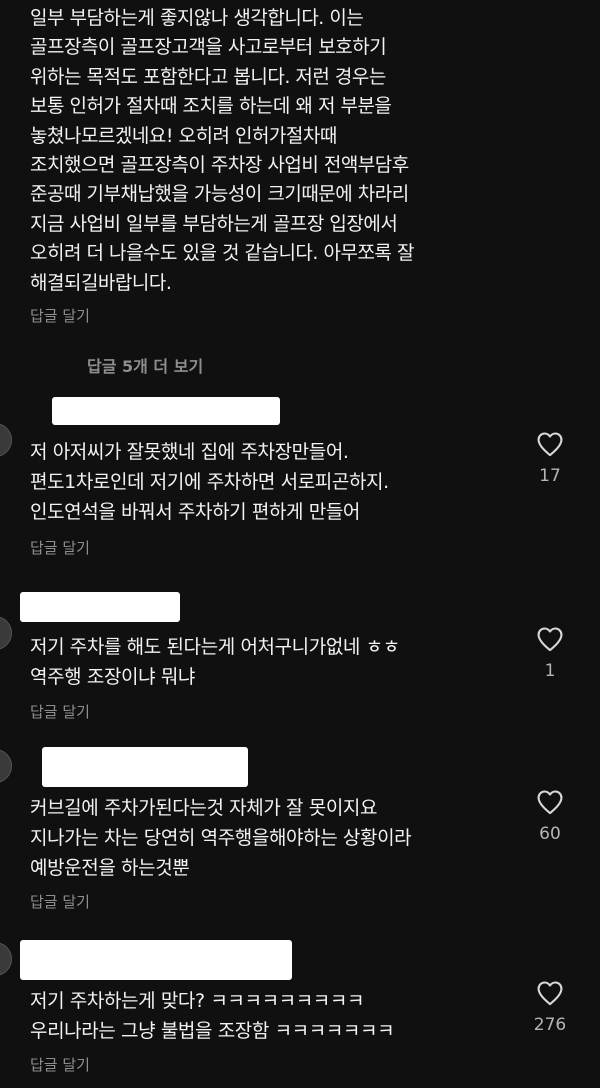 This screenshot has width=600, height=1088. What do you see at coordinates (215, 662) in the screenshot?
I see `comment-text: 저기 주차를 해도 된다는게 어처구니가없네 ㅎㅎ 역주행 조장이냐 뭐냐` at bounding box center [215, 662].